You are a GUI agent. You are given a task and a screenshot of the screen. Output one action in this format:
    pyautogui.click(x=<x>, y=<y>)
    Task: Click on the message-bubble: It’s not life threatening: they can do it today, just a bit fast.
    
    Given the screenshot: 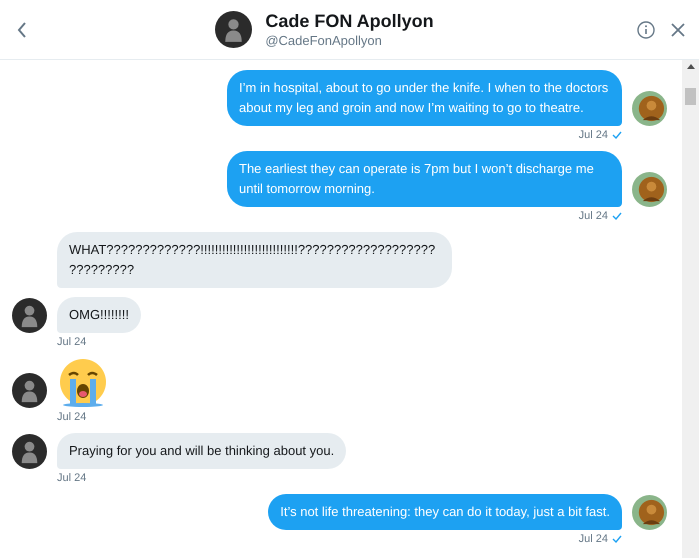 What is the action you would take?
    pyautogui.click(x=445, y=512)
    